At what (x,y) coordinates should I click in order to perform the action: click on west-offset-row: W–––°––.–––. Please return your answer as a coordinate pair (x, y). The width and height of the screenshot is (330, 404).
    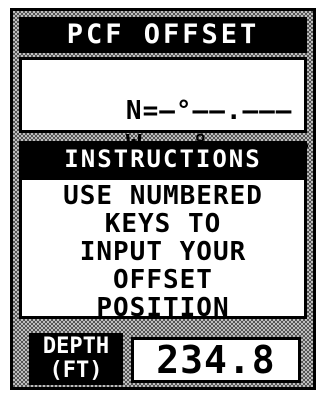
    Looking at the image, I should click on (167, 128).